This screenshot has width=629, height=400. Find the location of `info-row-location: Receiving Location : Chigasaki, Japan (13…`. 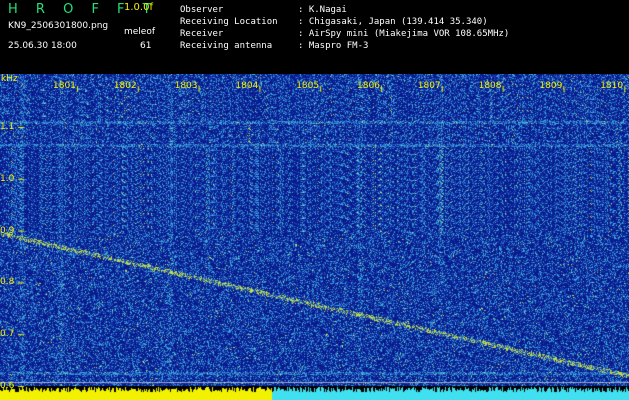

info-row-location: Receiving Location : Chigasaki, Japan (13… is located at coordinates (344, 22).